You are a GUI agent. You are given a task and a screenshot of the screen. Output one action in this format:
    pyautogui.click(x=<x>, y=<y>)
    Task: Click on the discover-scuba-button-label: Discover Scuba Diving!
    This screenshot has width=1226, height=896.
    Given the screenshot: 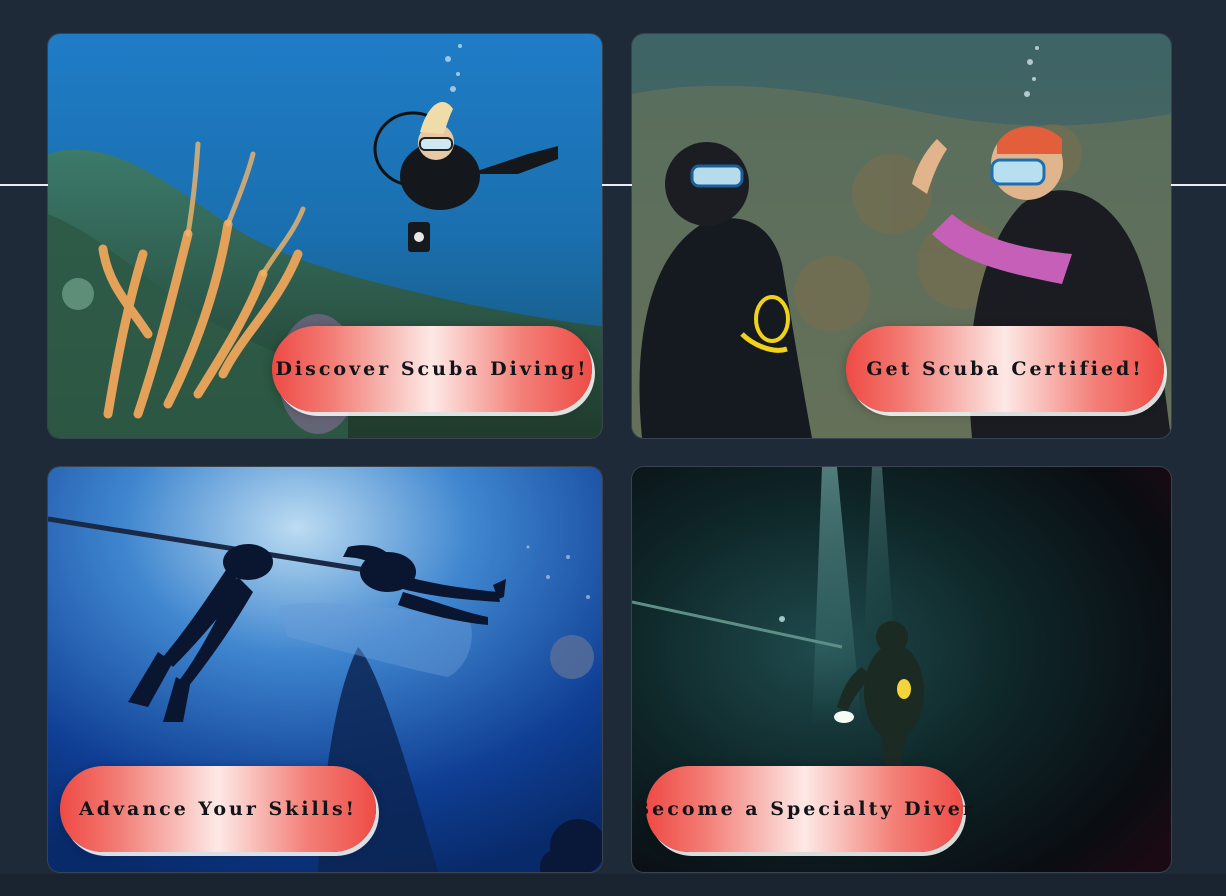 What is the action you would take?
    pyautogui.click(x=432, y=369)
    